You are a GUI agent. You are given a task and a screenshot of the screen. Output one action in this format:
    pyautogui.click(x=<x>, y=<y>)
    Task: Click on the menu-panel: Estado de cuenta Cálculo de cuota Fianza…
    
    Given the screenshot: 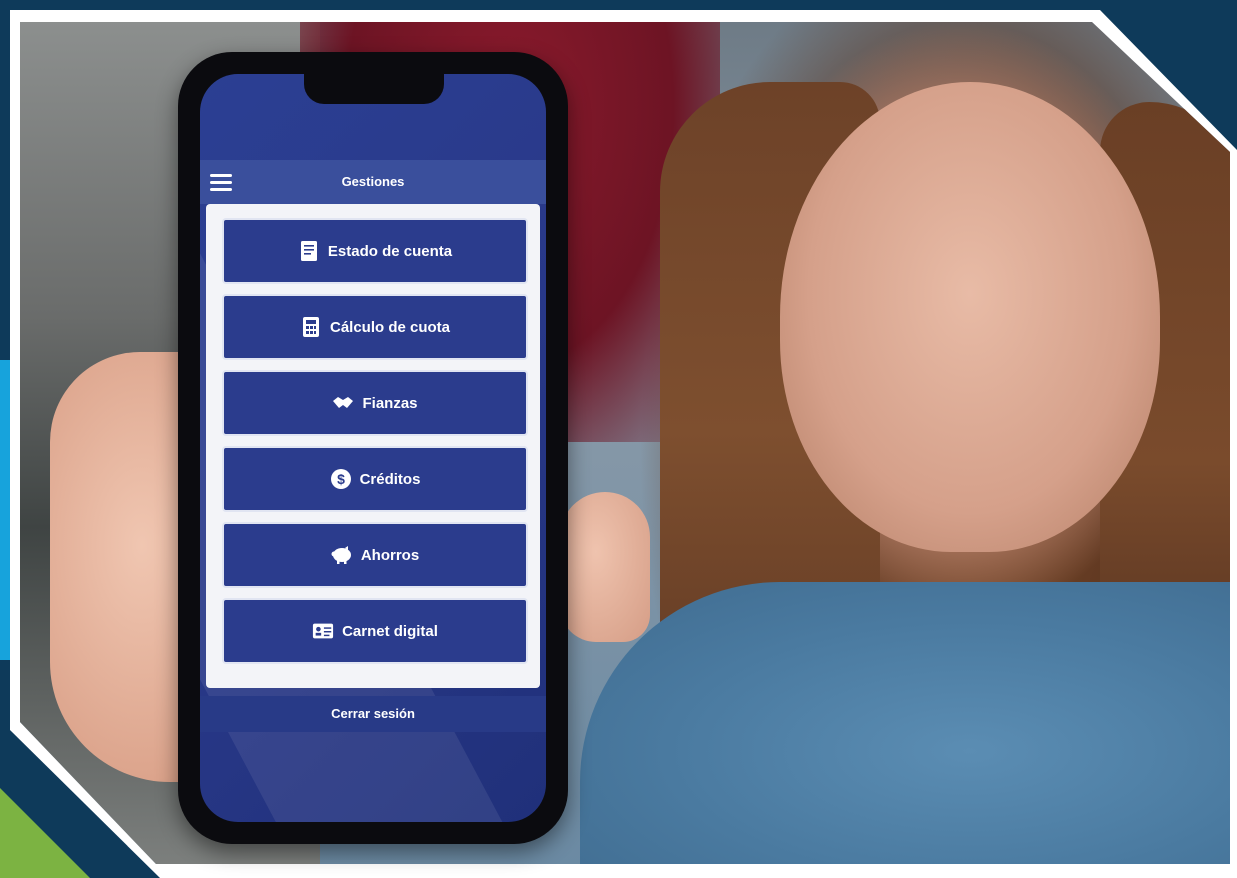 What is the action you would take?
    pyautogui.click(x=373, y=446)
    